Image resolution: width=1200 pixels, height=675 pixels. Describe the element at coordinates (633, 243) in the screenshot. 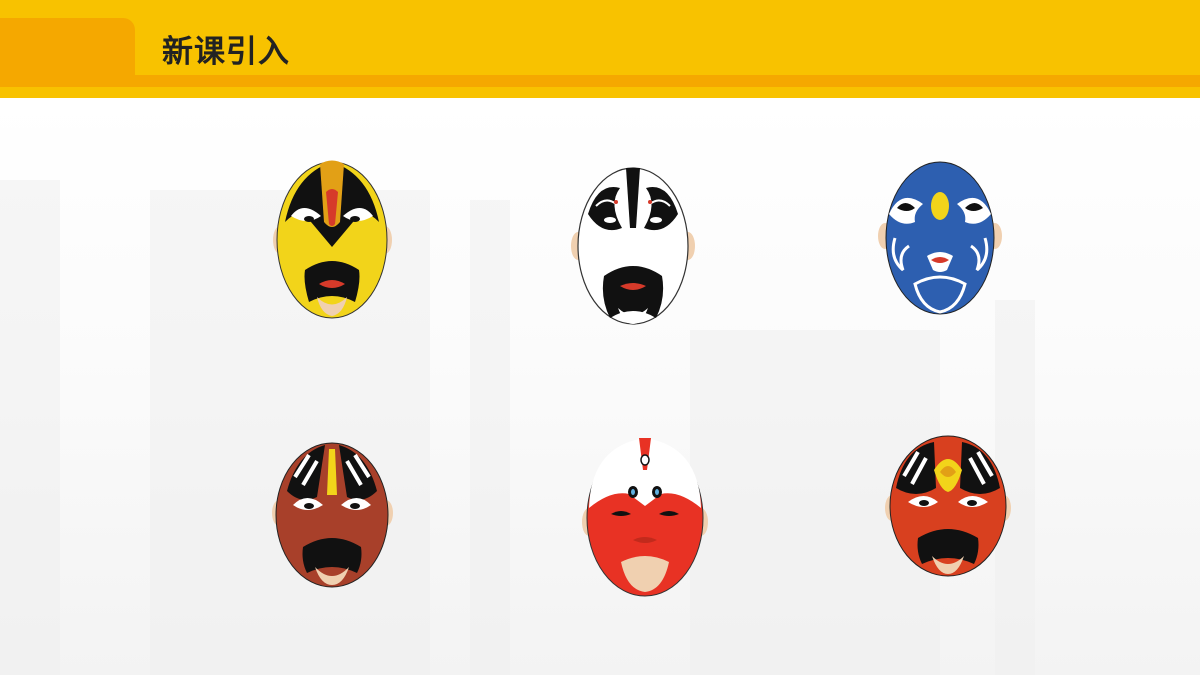

I see `opera-mask-white` at that location.